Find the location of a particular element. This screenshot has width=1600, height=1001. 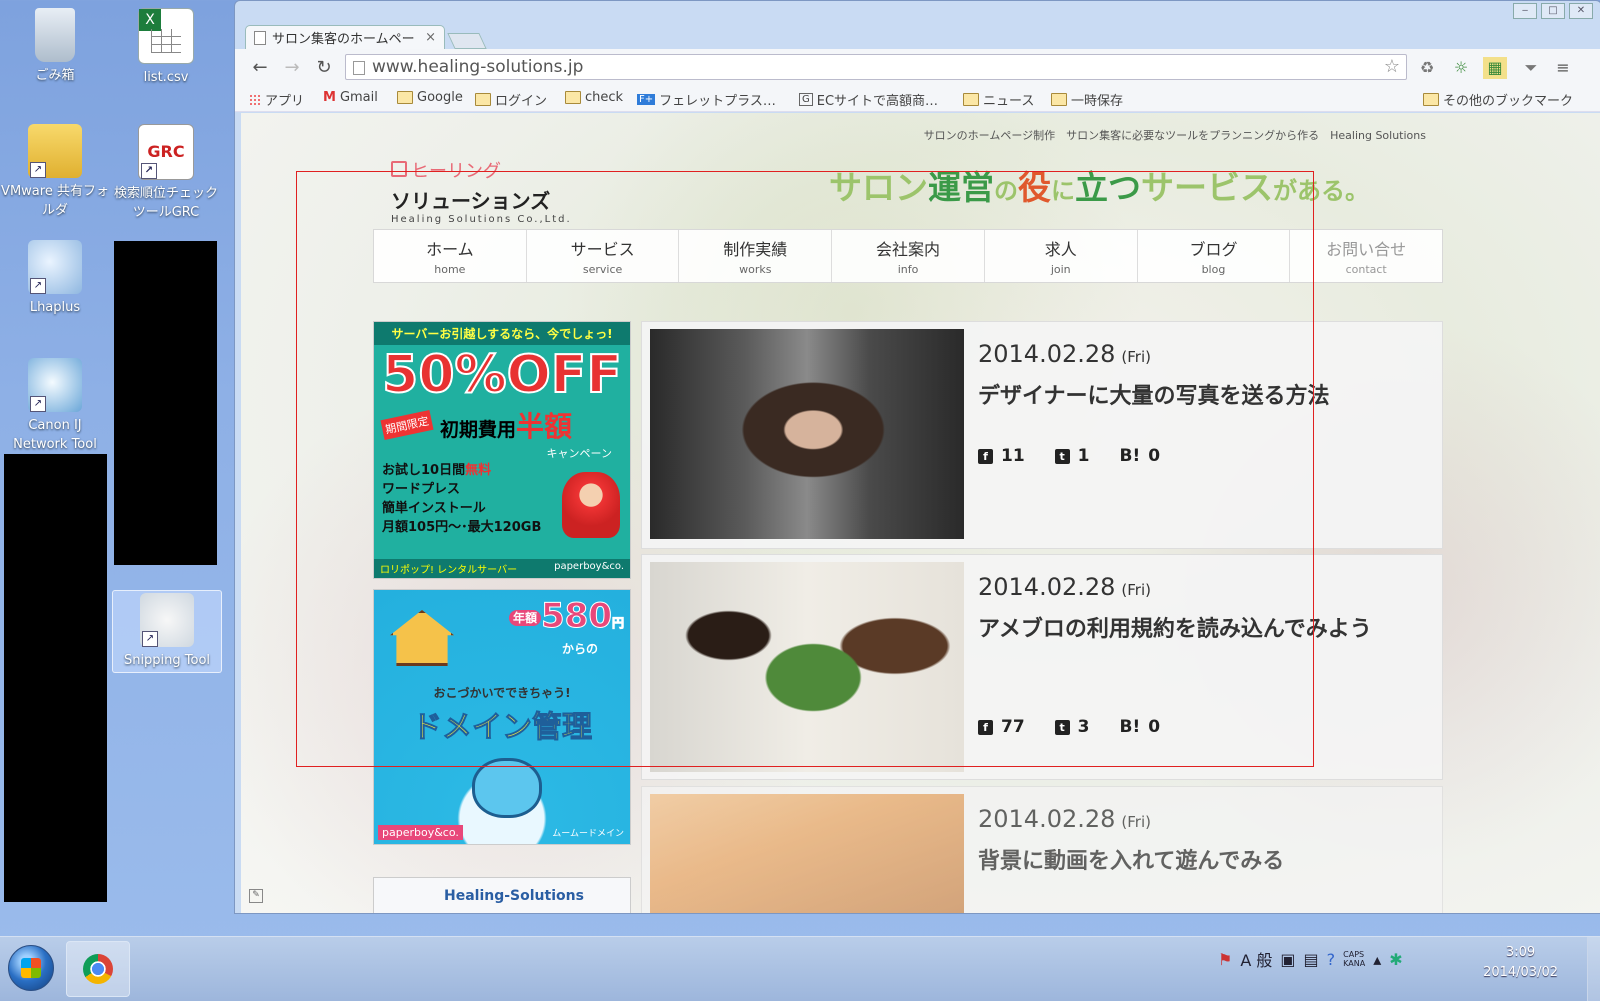

bookmark-google: Google is located at coordinates (430, 97).